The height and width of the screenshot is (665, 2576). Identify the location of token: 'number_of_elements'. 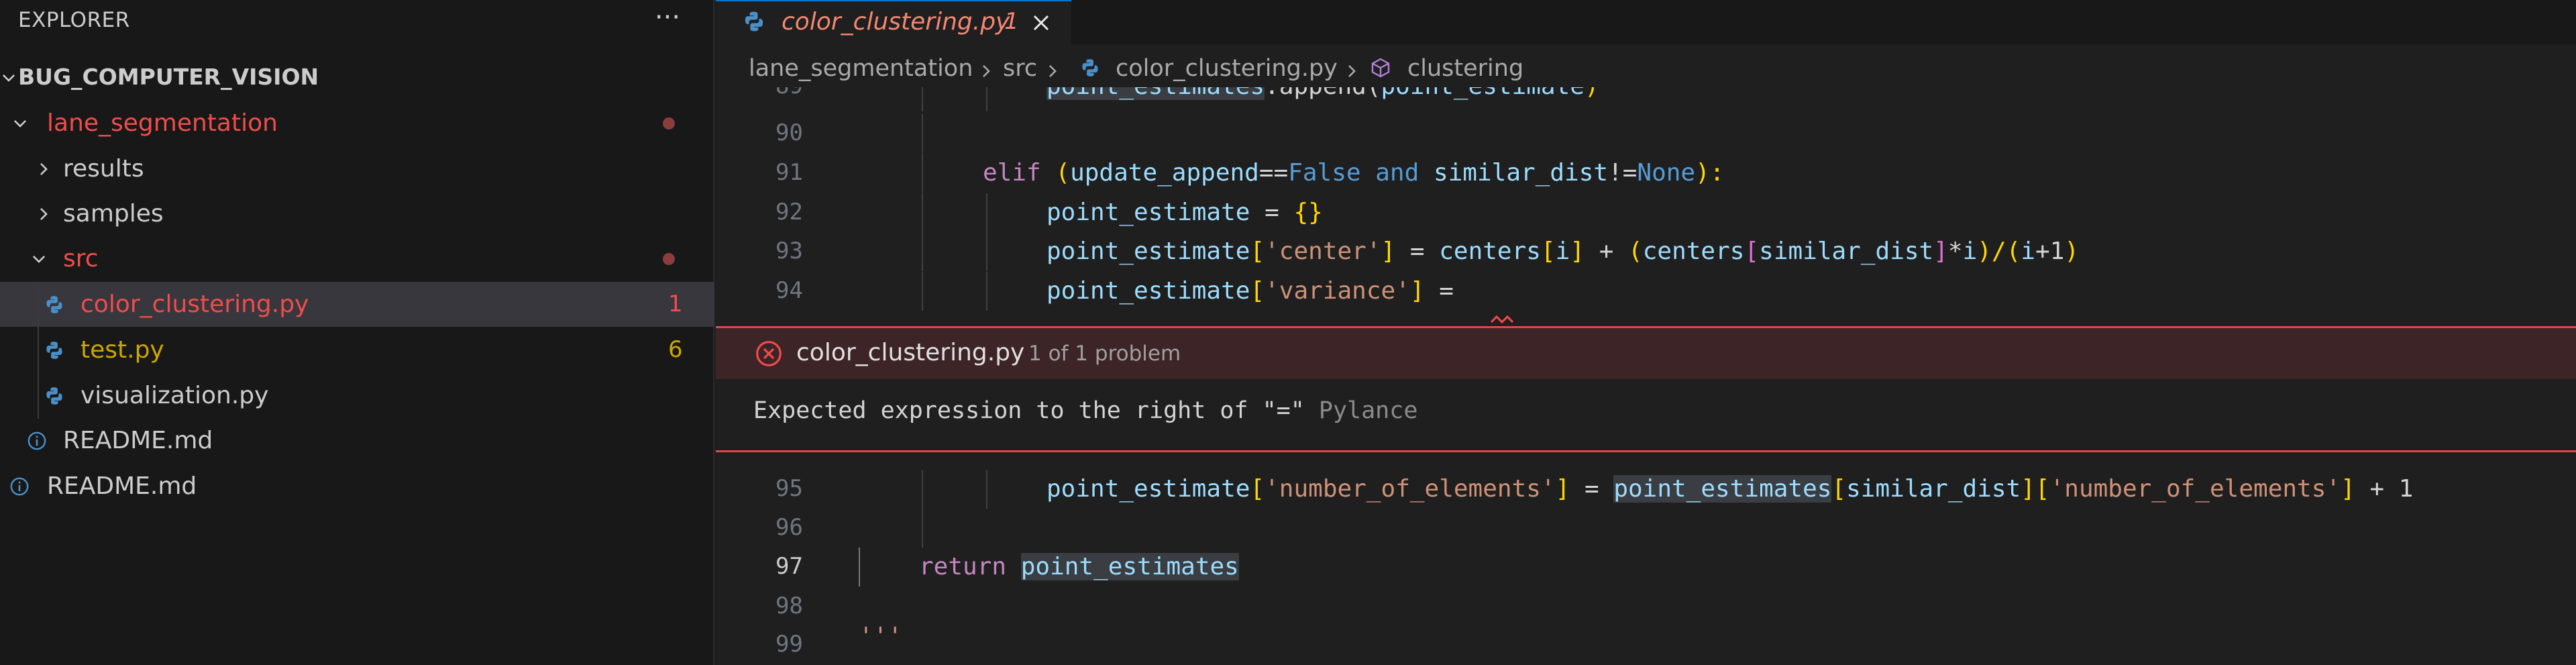
(1410, 489).